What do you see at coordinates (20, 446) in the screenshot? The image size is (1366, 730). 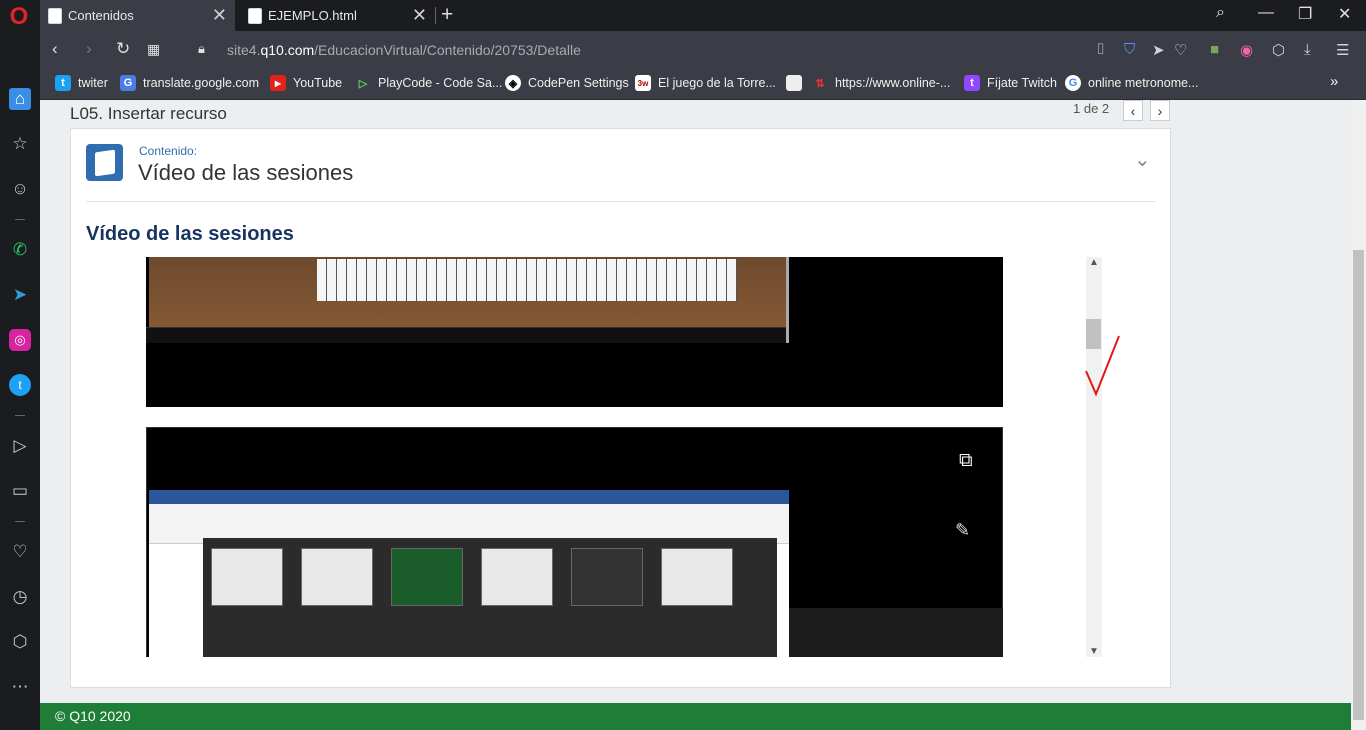 I see `flow-send-icon: ▷` at bounding box center [20, 446].